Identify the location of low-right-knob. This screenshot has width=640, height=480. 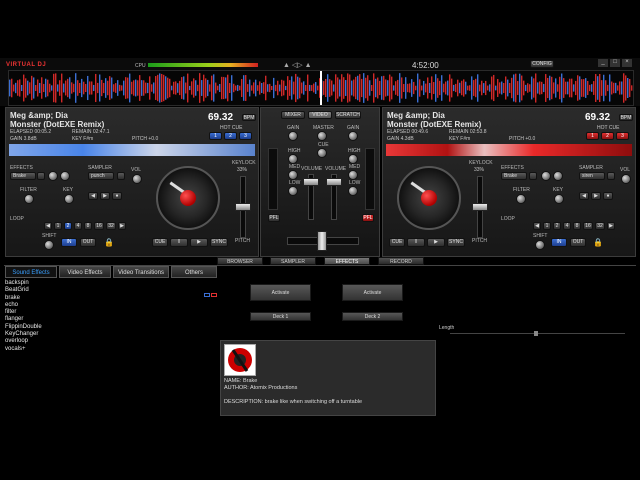
(353, 191).